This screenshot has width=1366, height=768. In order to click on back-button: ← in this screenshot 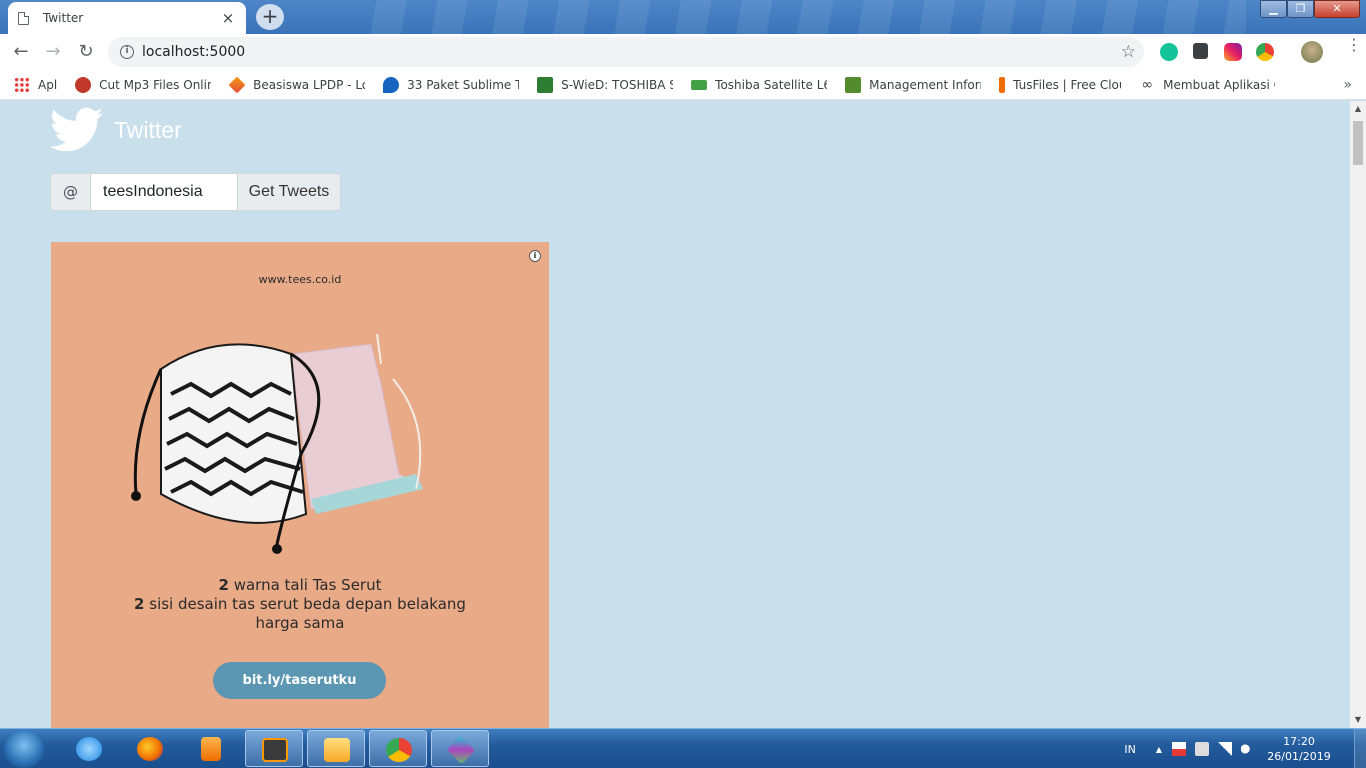, I will do `click(21, 52)`.